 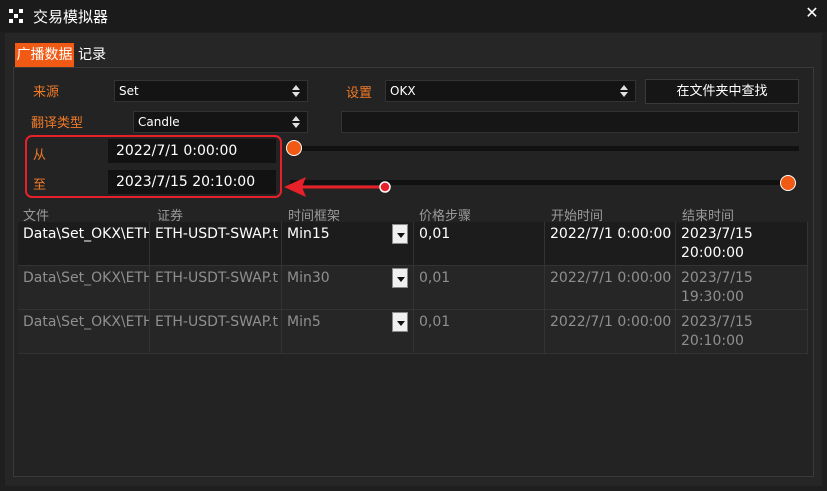 What do you see at coordinates (337, 187) in the screenshot?
I see `annotation-arrow-icon` at bounding box center [337, 187].